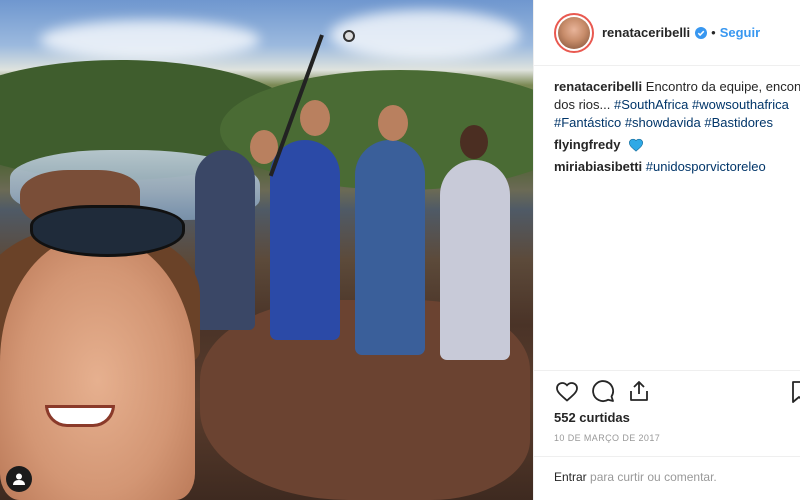 The image size is (800, 500). I want to click on avatar-image, so click(574, 32).